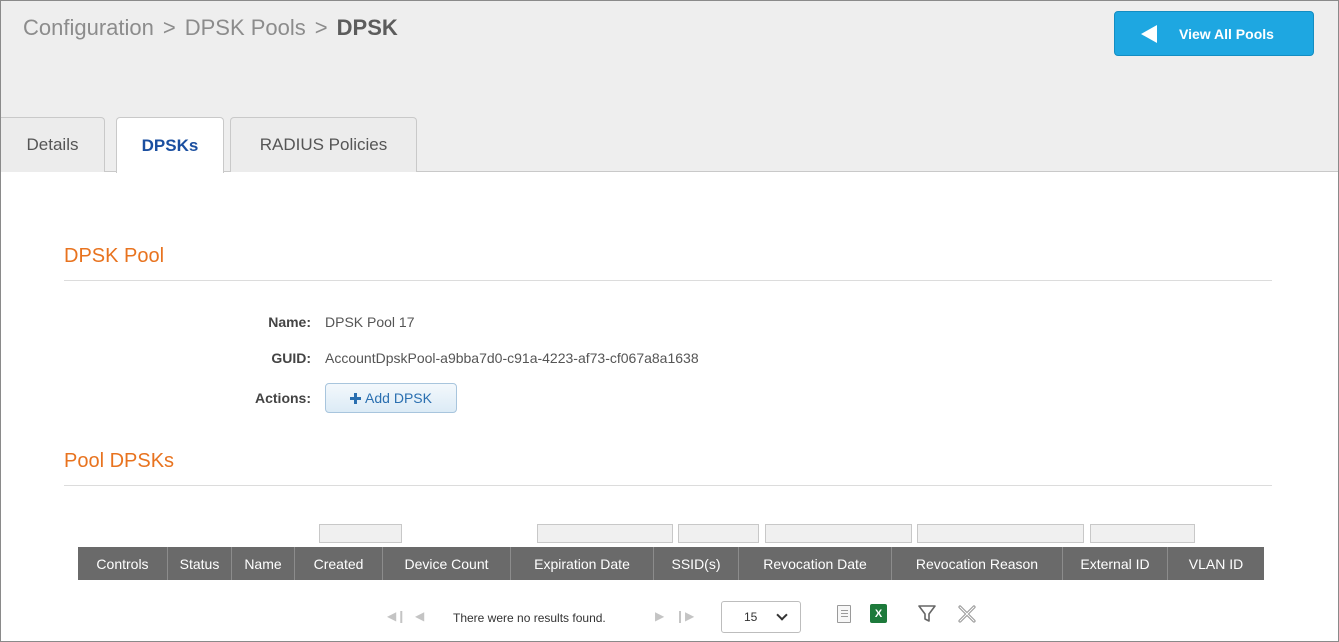 The image size is (1339, 642). I want to click on view-all-pools-button: View All Pools, so click(1214, 33).